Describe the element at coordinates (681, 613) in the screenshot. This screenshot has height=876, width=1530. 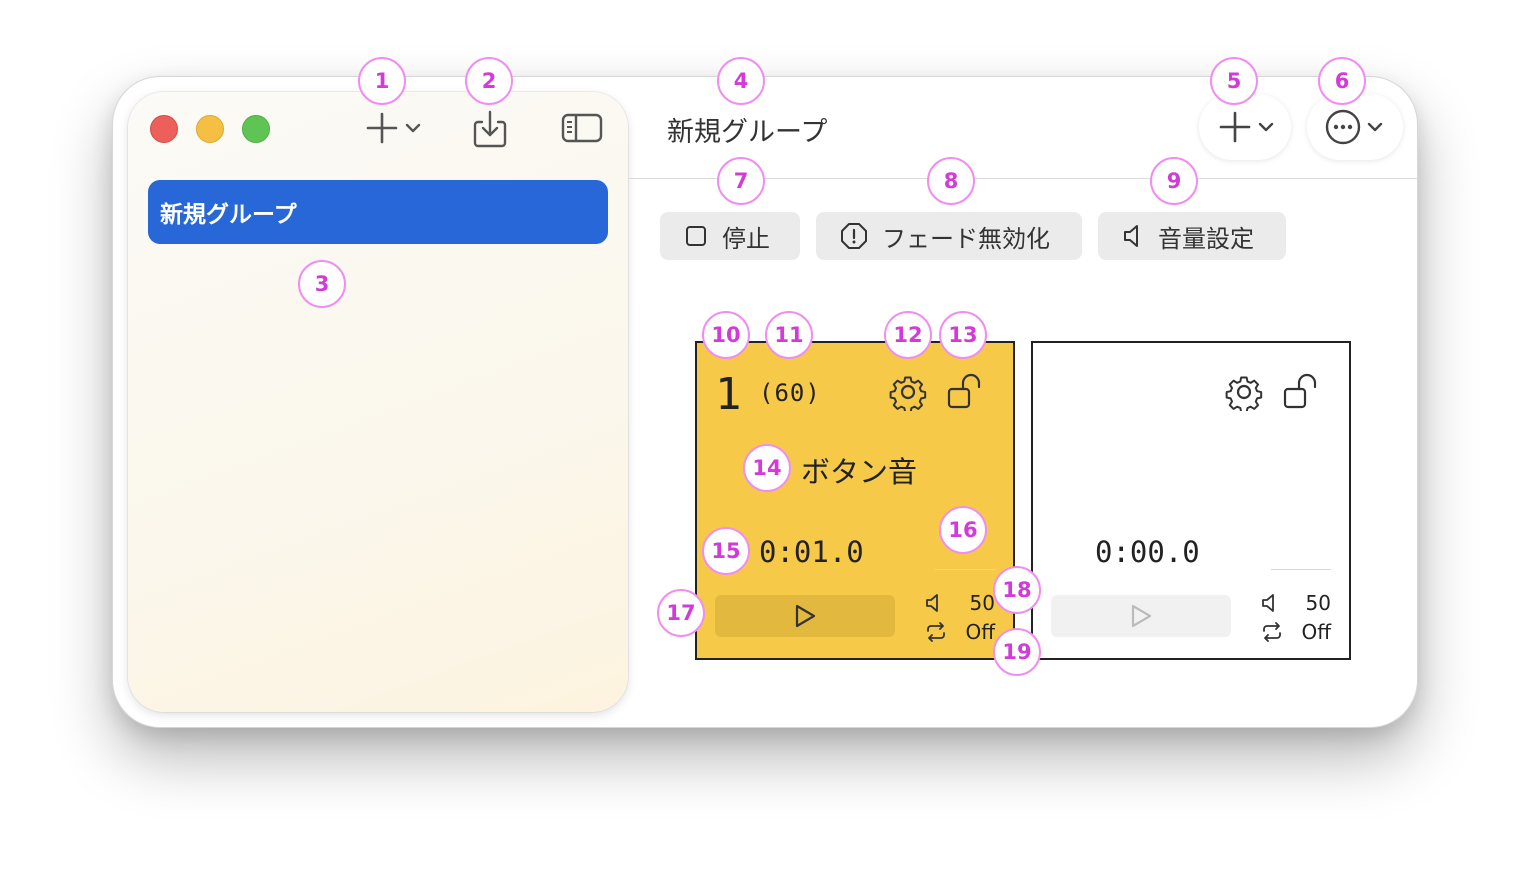
I see `annotation-badge: 17` at that location.